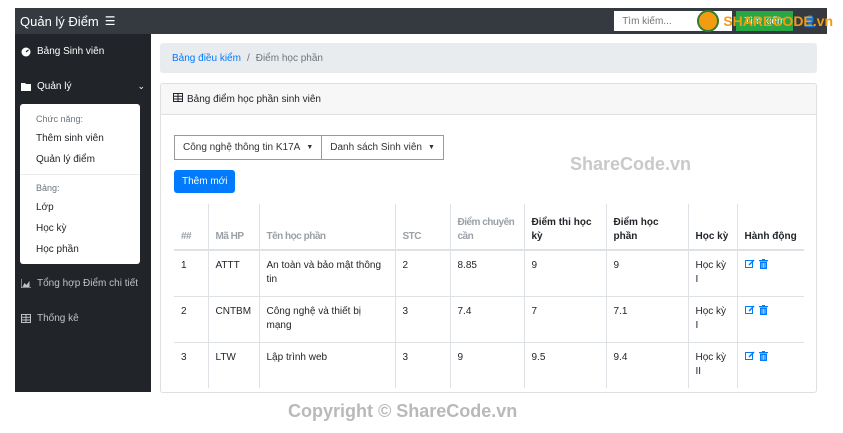 Image resolution: width=843 pixels, height=433 pixels. What do you see at coordinates (403, 411) in the screenshot?
I see `watermark-copyright: Copyright © ShareCode.vn` at bounding box center [403, 411].